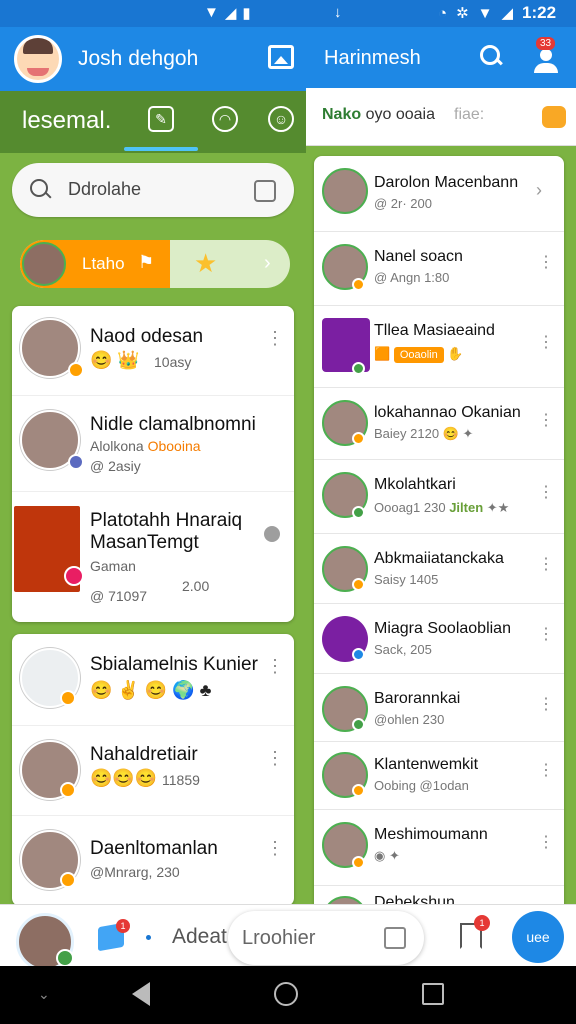 Image resolution: width=576 pixels, height=1024 pixels. What do you see at coordinates (326, 938) in the screenshot?
I see `compose-input: Lroohier` at bounding box center [326, 938].